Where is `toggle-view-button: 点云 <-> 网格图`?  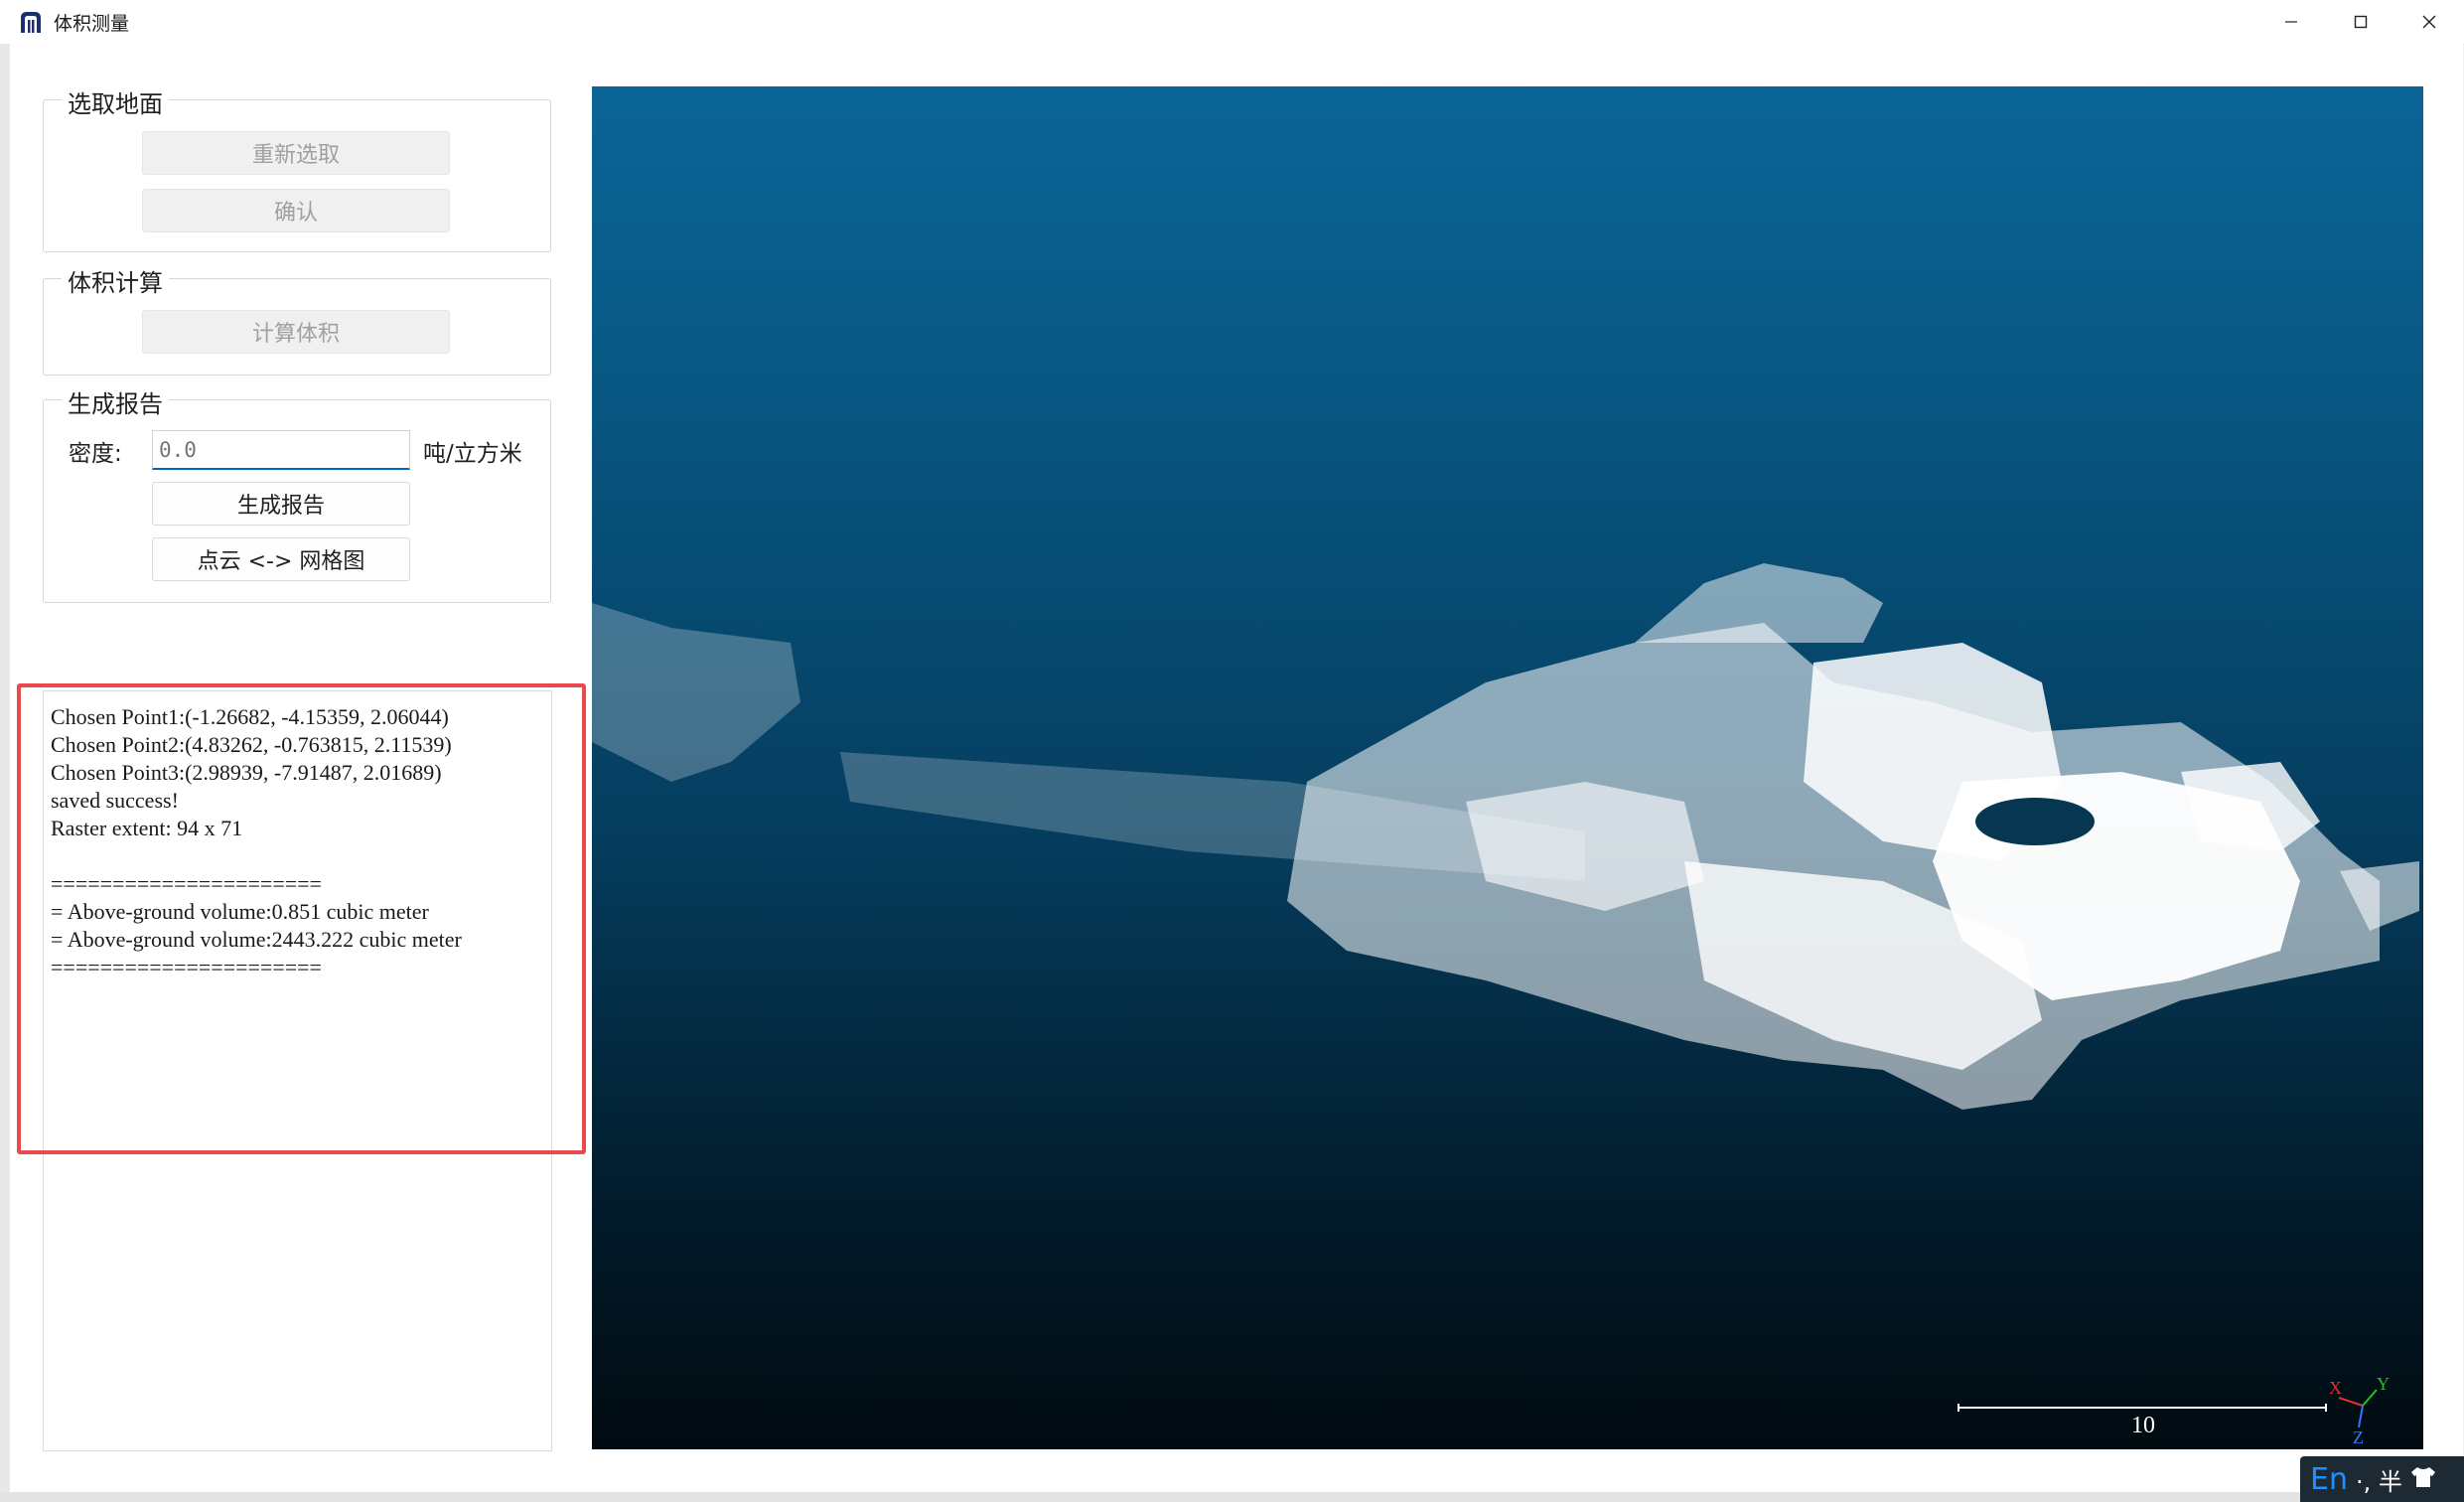 toggle-view-button: 点云 <-> 网格图 is located at coordinates (281, 559).